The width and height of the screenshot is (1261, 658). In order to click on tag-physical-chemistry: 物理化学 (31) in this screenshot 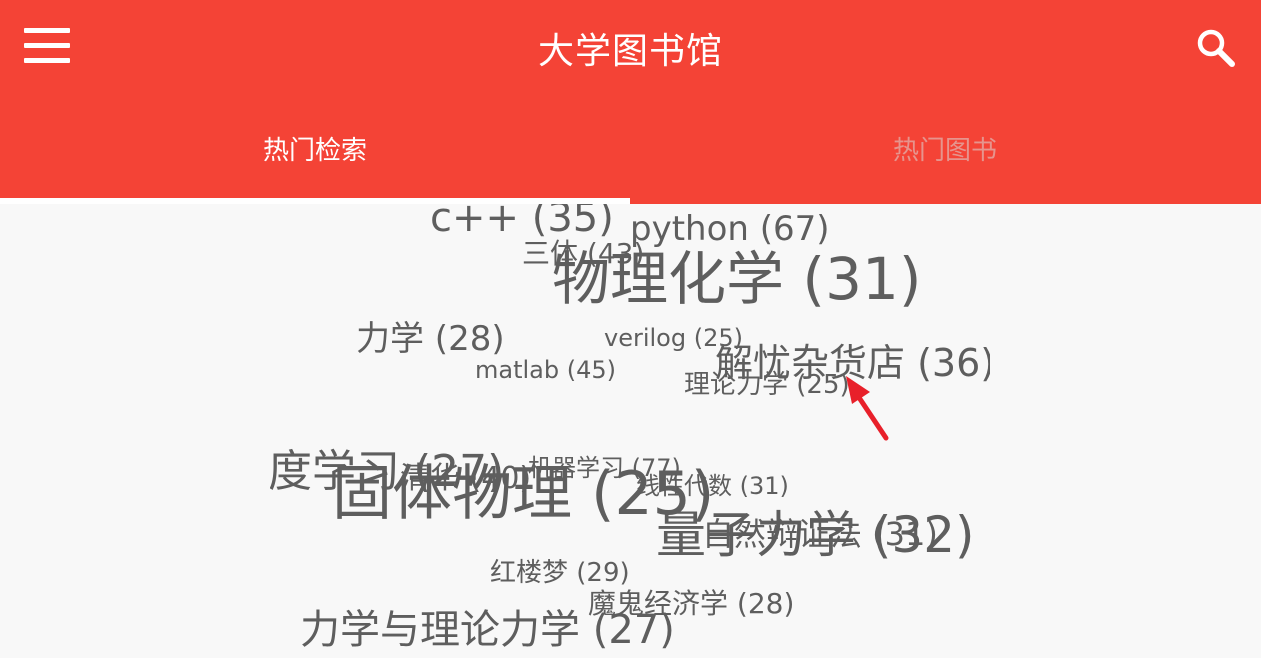, I will do `click(737, 279)`.